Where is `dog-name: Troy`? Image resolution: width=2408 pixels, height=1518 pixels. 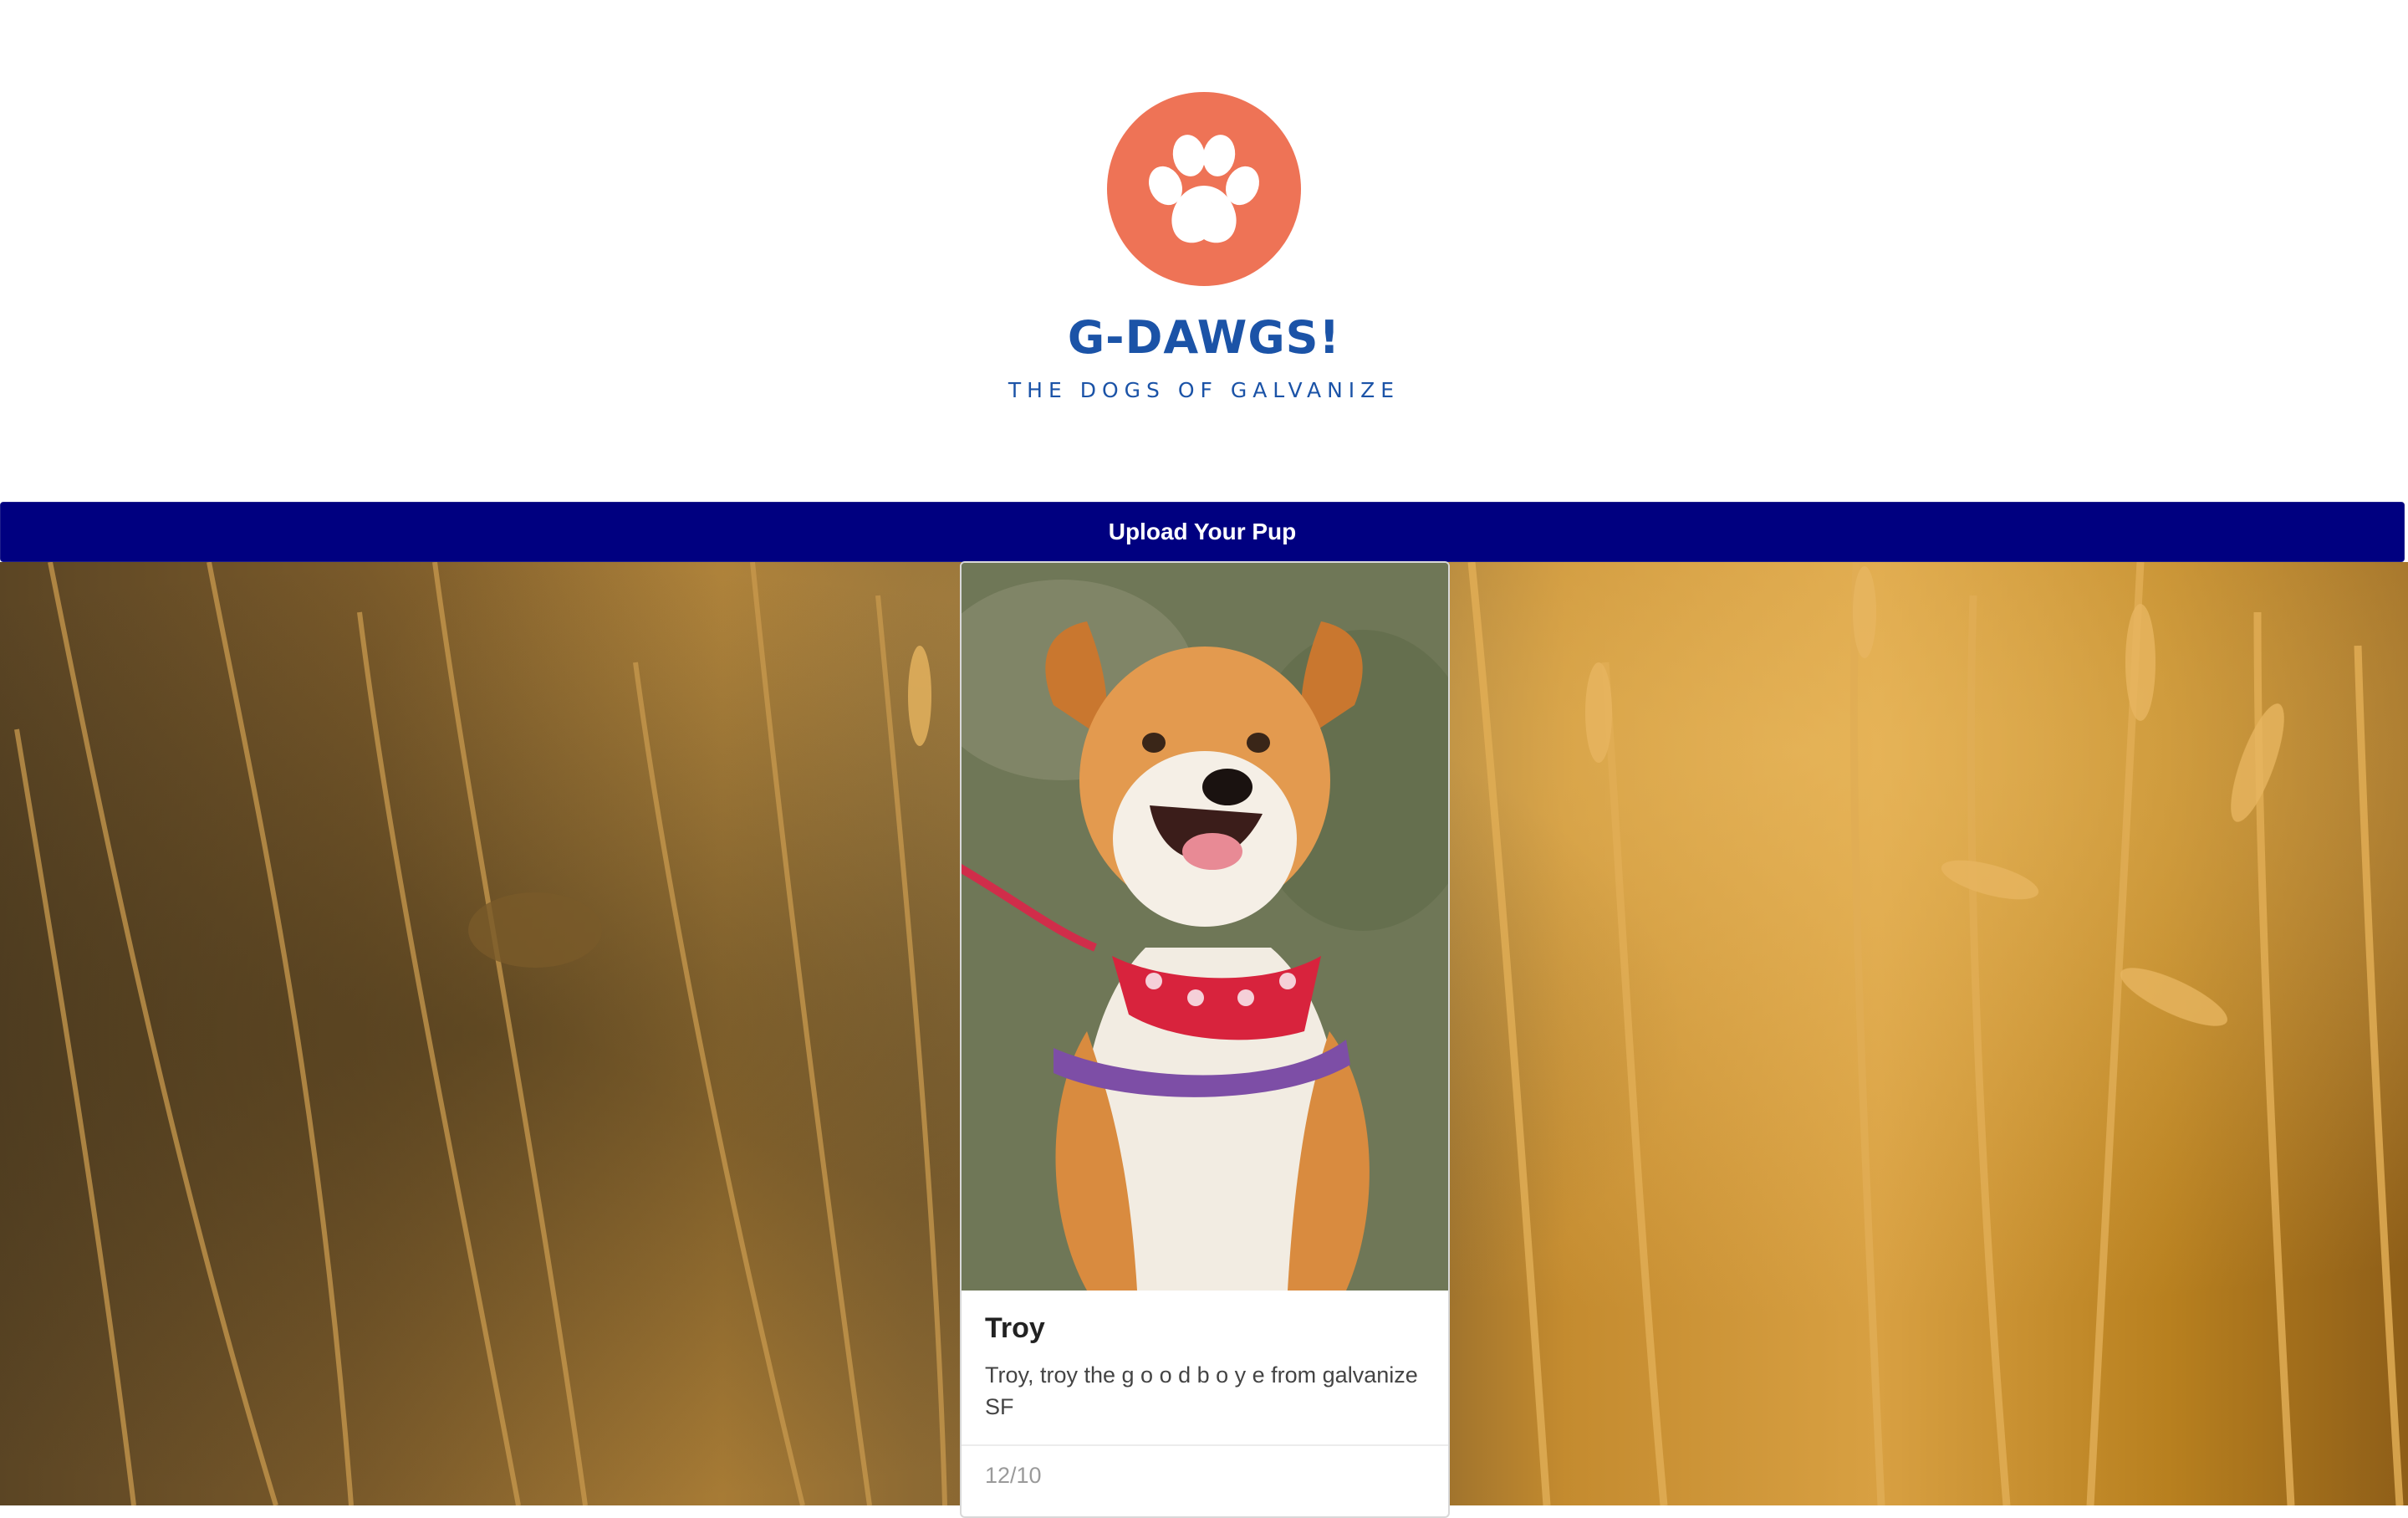
dog-name: Troy is located at coordinates (1015, 1328).